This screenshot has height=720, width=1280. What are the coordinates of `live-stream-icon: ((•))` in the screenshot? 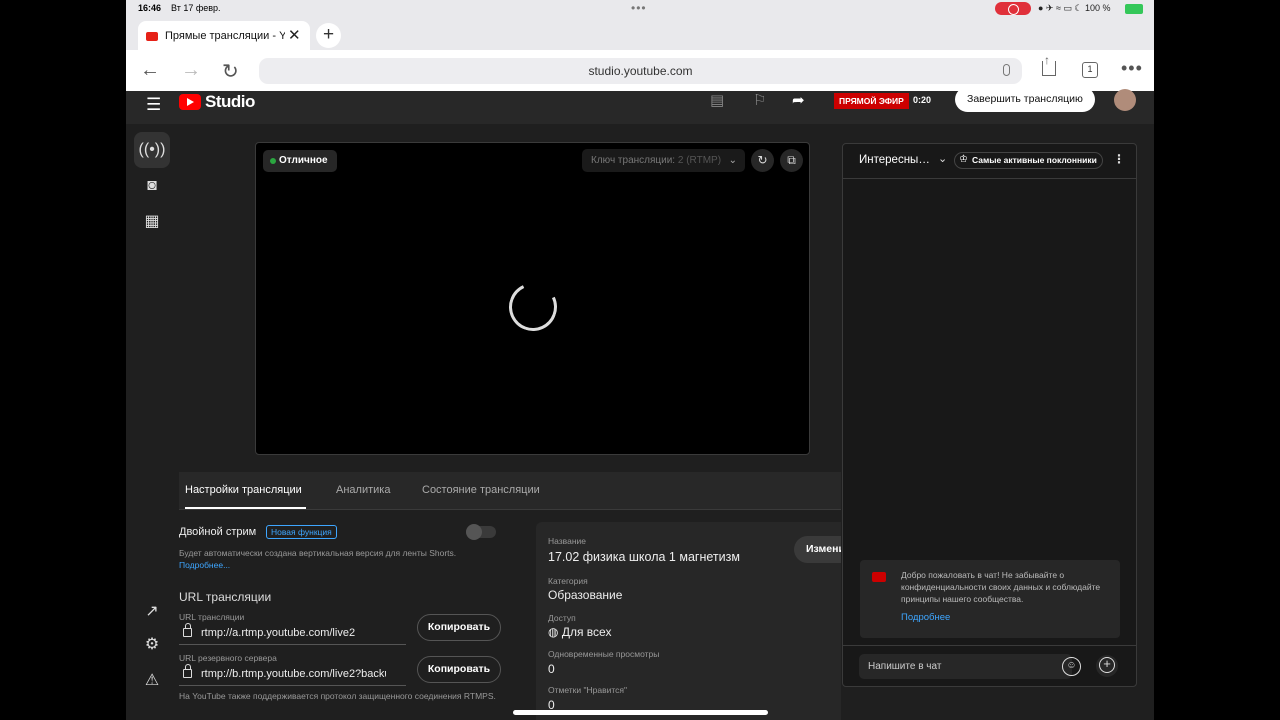 It's located at (152, 150).